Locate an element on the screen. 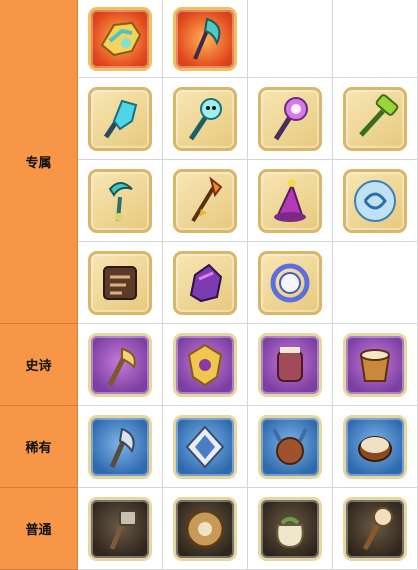 The image size is (418, 570). silver-emblem-icon is located at coordinates (205, 446).